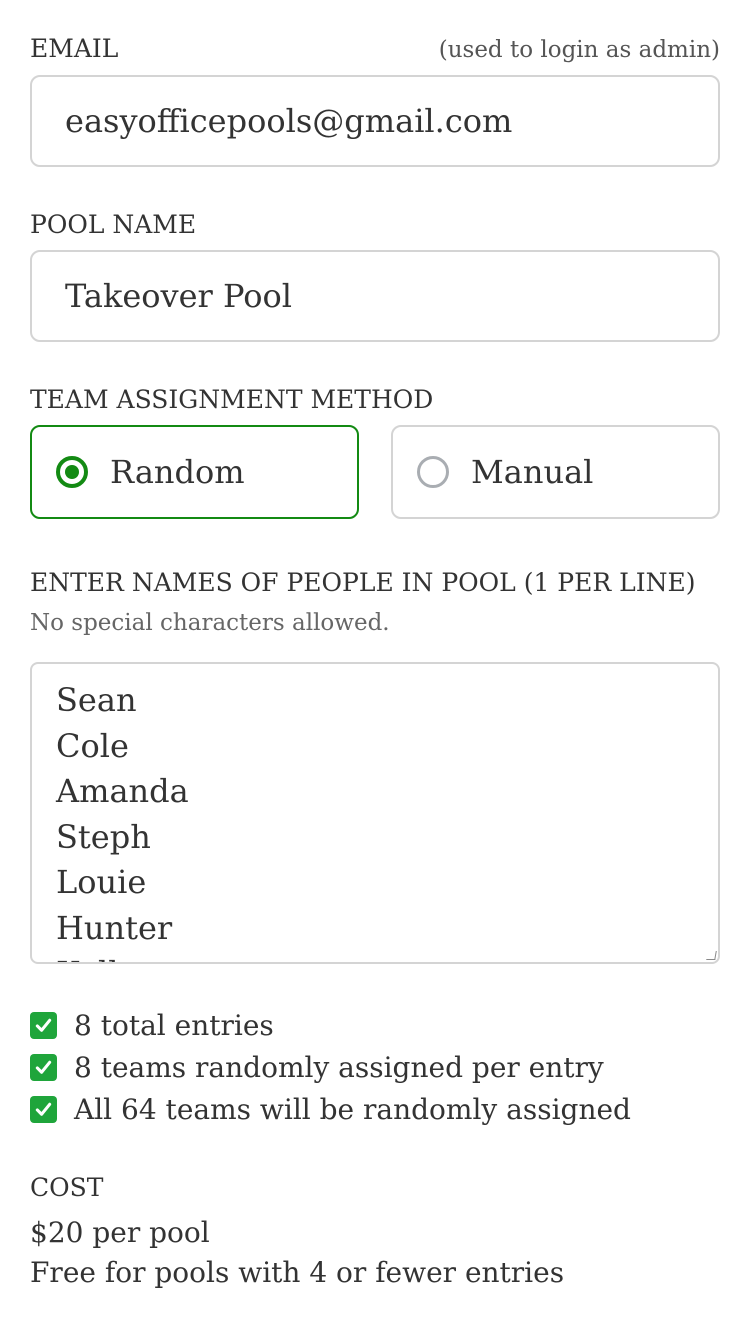  What do you see at coordinates (177, 472) in the screenshot?
I see `radio-label-random: Random` at bounding box center [177, 472].